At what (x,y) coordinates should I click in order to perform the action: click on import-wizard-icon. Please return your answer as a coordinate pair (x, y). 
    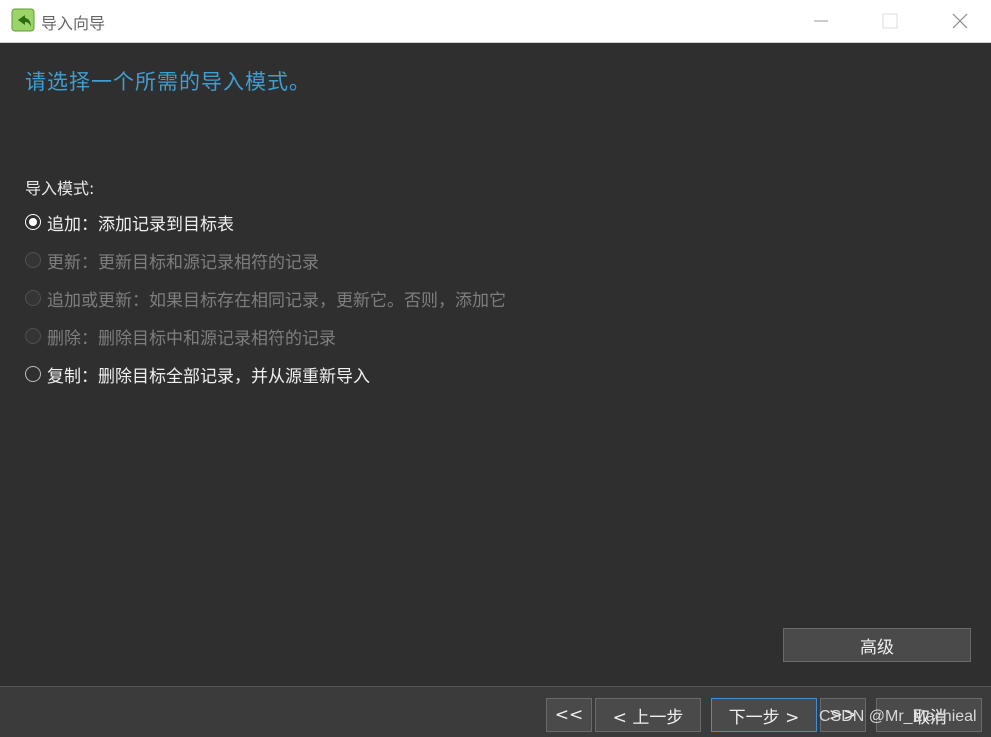
    Looking at the image, I should click on (23, 20).